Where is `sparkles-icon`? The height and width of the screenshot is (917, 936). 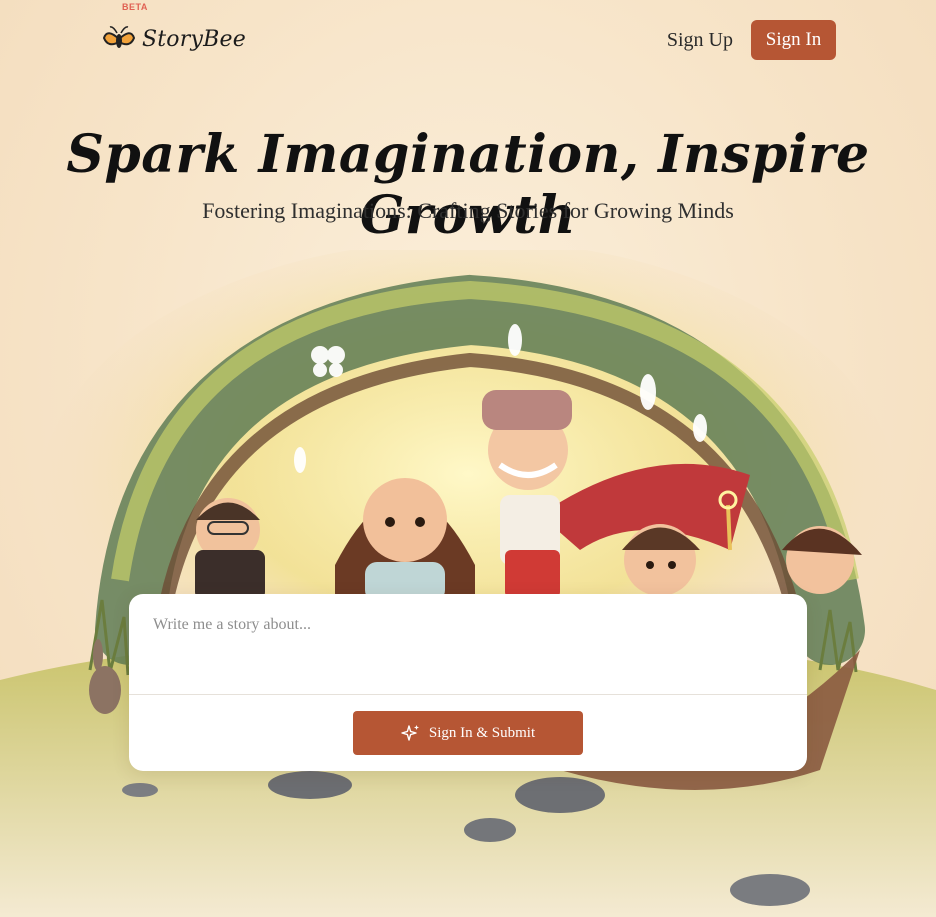
sparkles-icon is located at coordinates (410, 733).